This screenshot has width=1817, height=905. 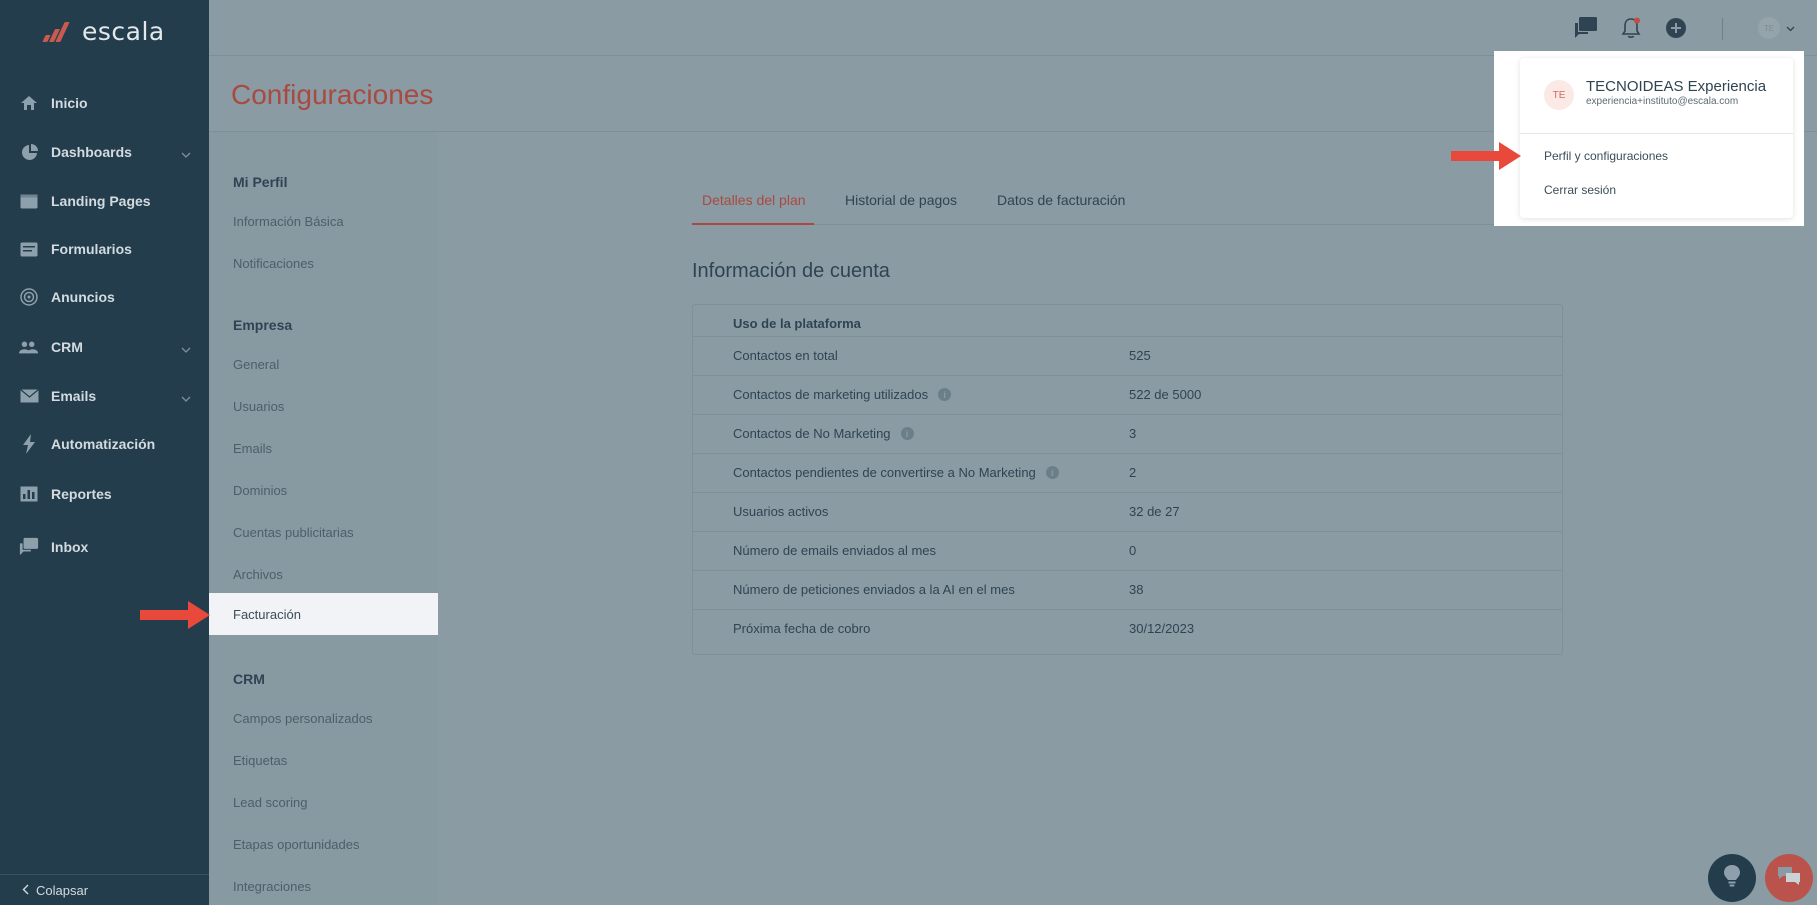 What do you see at coordinates (258, 406) in the screenshot?
I see `settings-item-usuarios: Usuarios` at bounding box center [258, 406].